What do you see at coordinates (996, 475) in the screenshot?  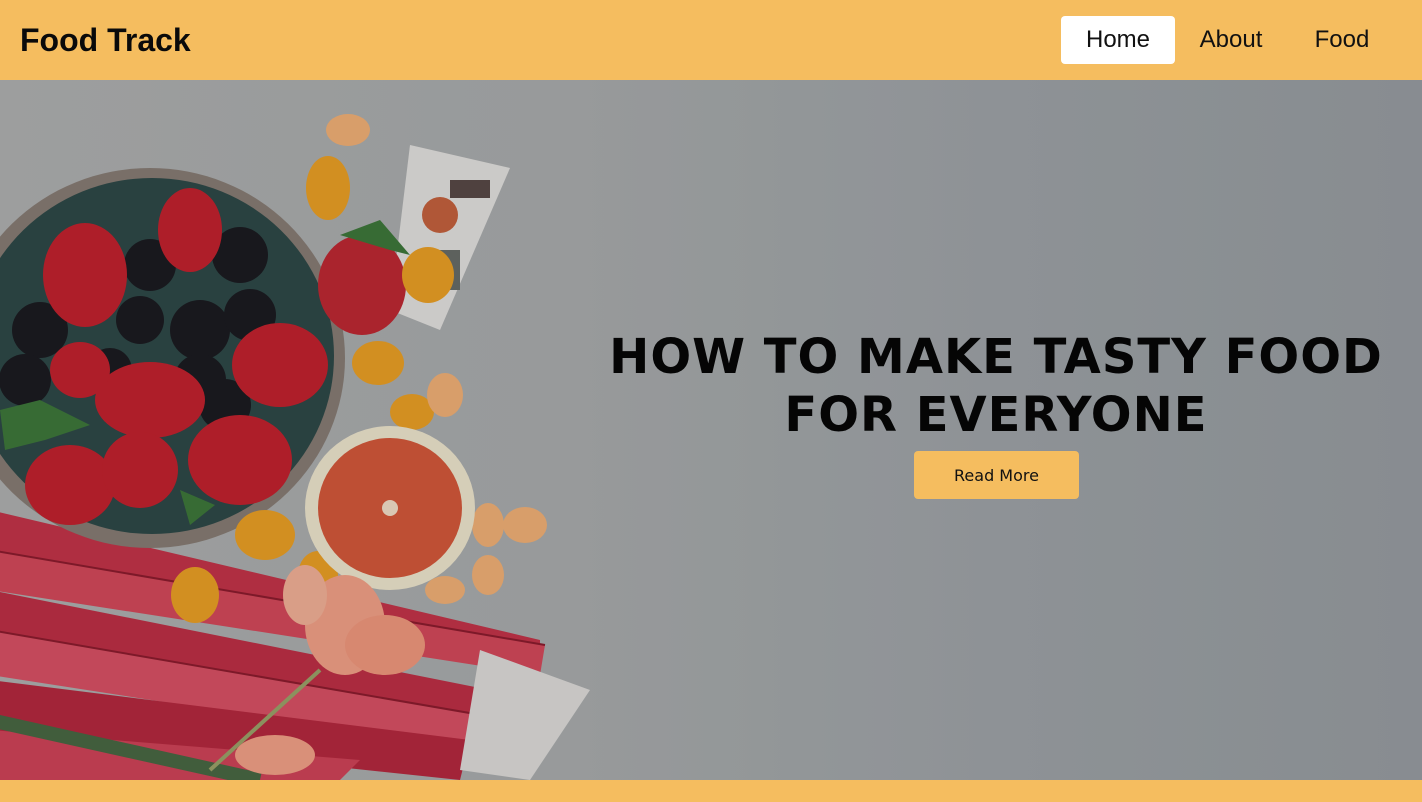 I see `read-more-button: Read More` at bounding box center [996, 475].